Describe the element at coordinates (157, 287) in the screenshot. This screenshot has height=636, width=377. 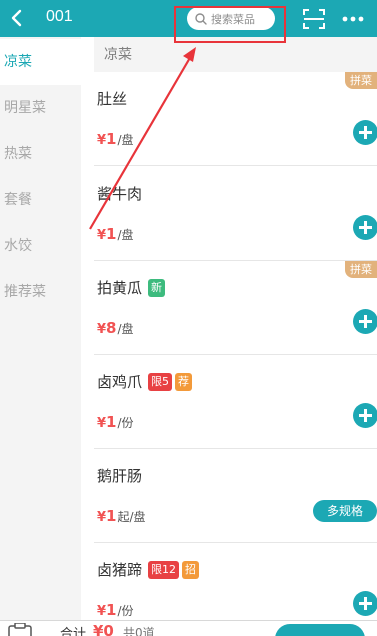
I see `new-badge: 新` at that location.